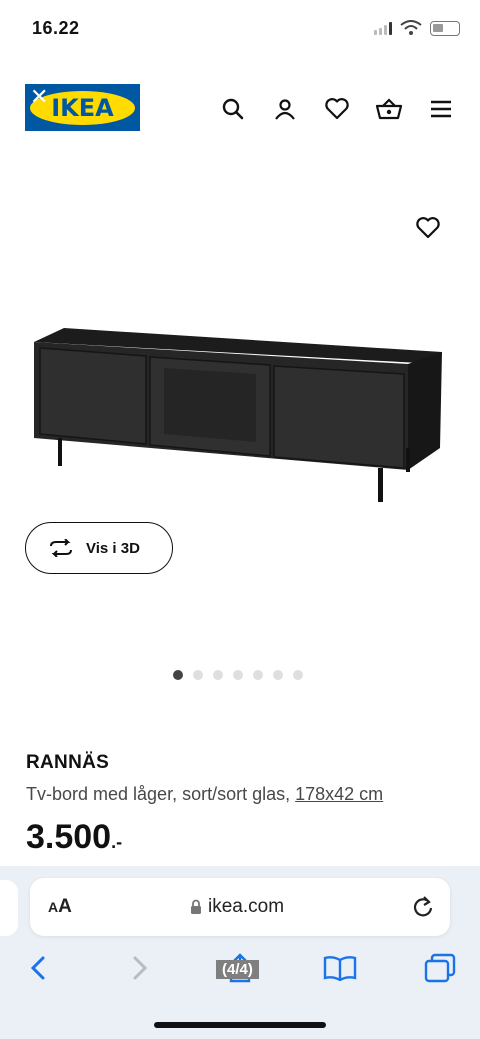 Image resolution: width=480 pixels, height=1039 pixels. Describe the element at coordinates (68, 762) in the screenshot. I see `product-name: RANNÄS` at that location.